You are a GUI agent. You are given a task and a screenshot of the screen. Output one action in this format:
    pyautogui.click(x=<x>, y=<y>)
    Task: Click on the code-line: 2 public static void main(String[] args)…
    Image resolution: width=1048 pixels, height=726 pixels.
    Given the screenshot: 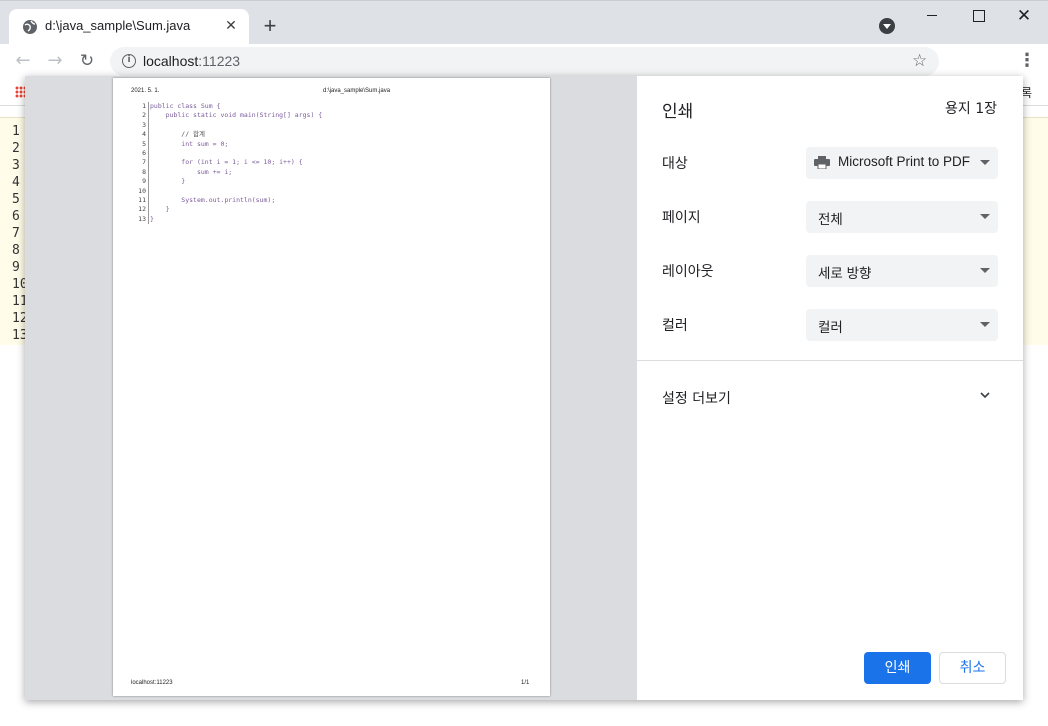 What is the action you would take?
    pyautogui.click(x=230, y=116)
    